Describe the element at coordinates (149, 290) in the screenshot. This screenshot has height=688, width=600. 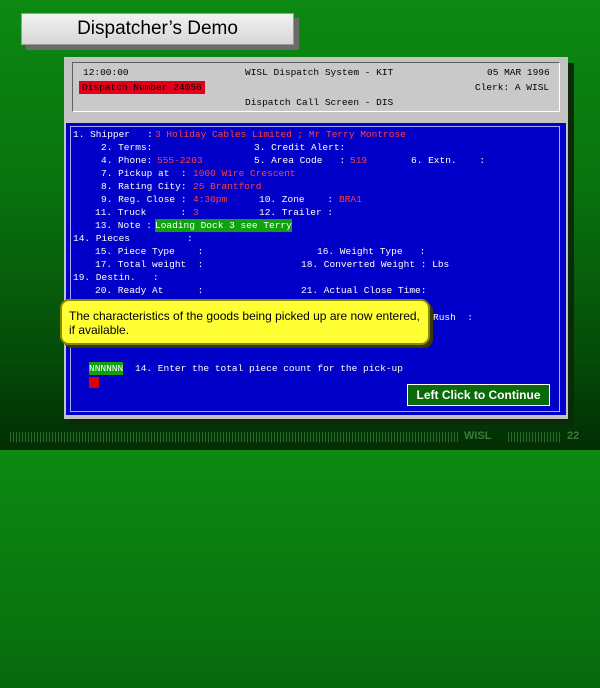
I see `ready-at-label: 20. Ready At :` at that location.